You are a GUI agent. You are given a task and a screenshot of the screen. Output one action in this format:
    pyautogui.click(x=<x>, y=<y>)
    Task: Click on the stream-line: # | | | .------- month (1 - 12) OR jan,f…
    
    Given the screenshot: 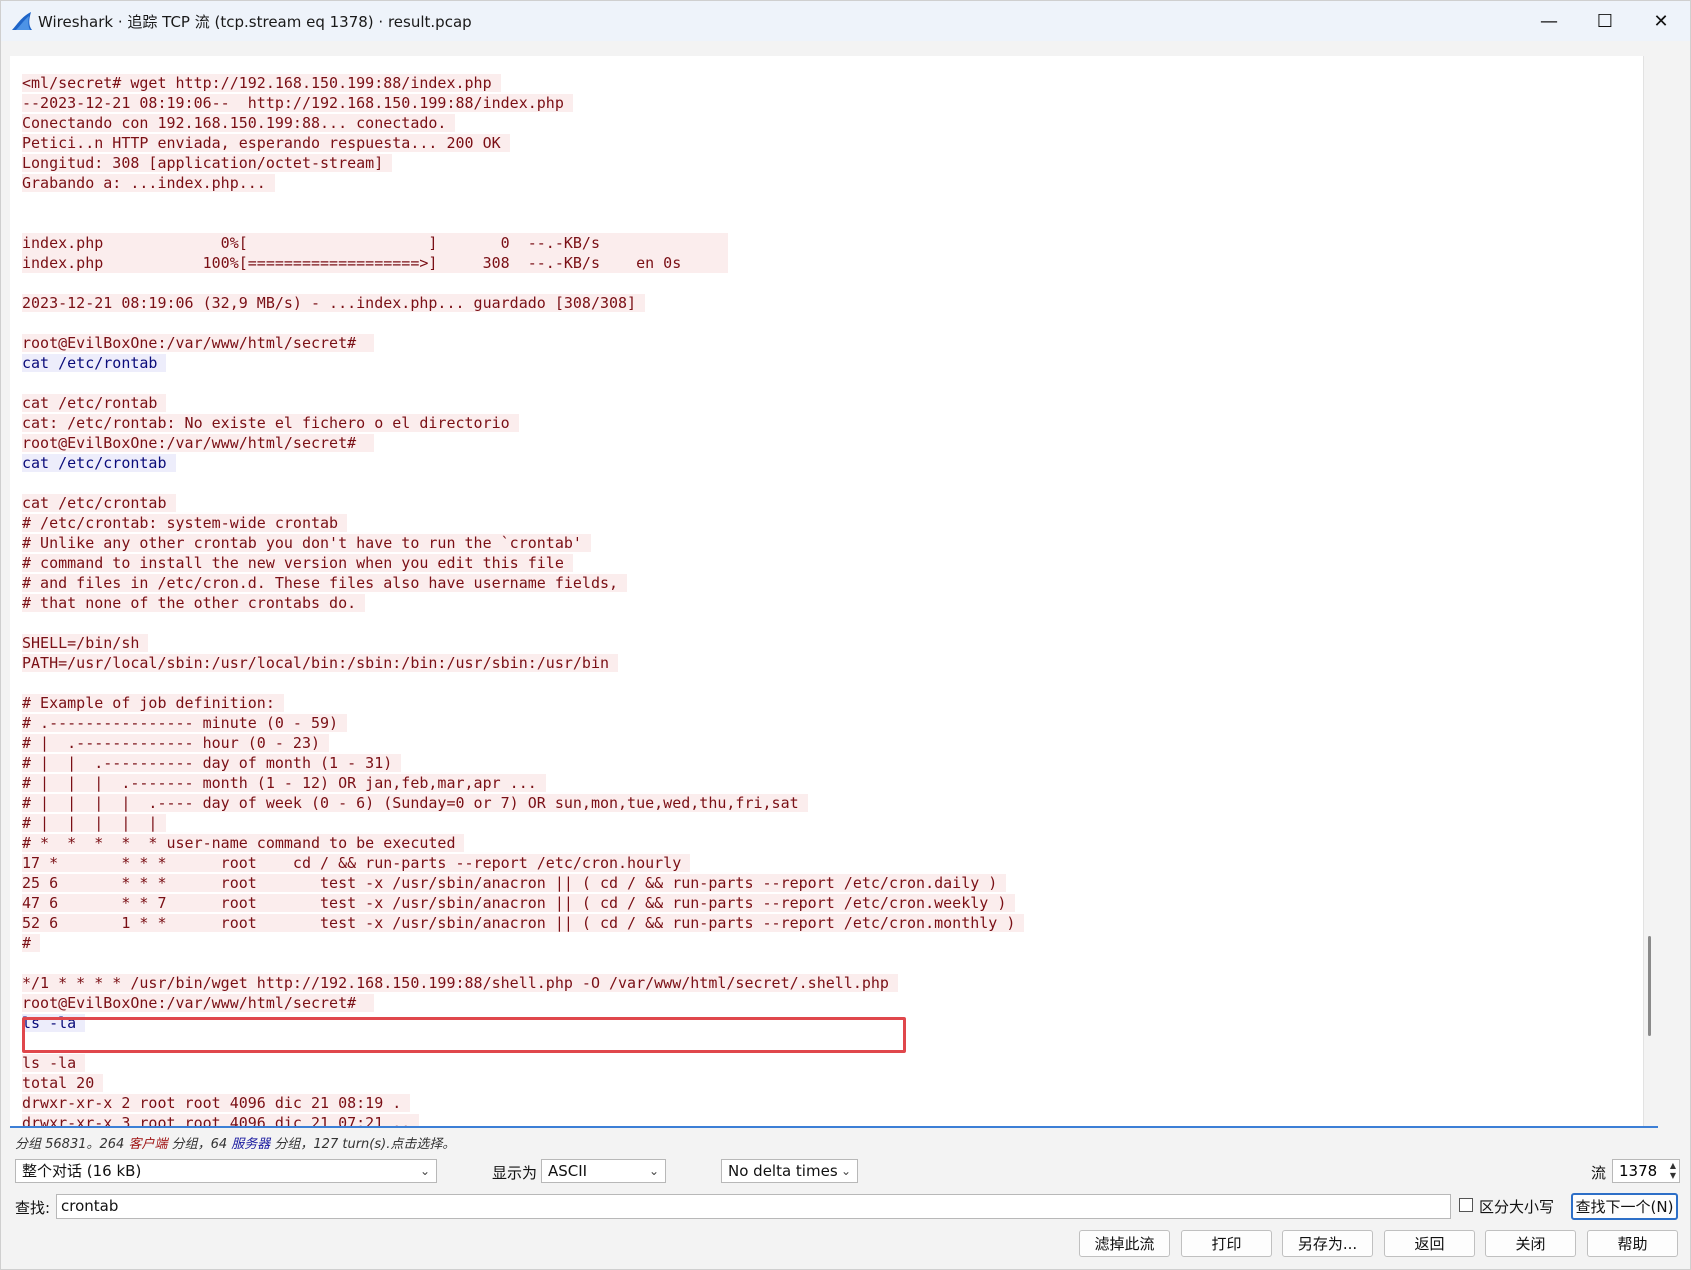 What is the action you would take?
    pyautogui.click(x=523, y=783)
    